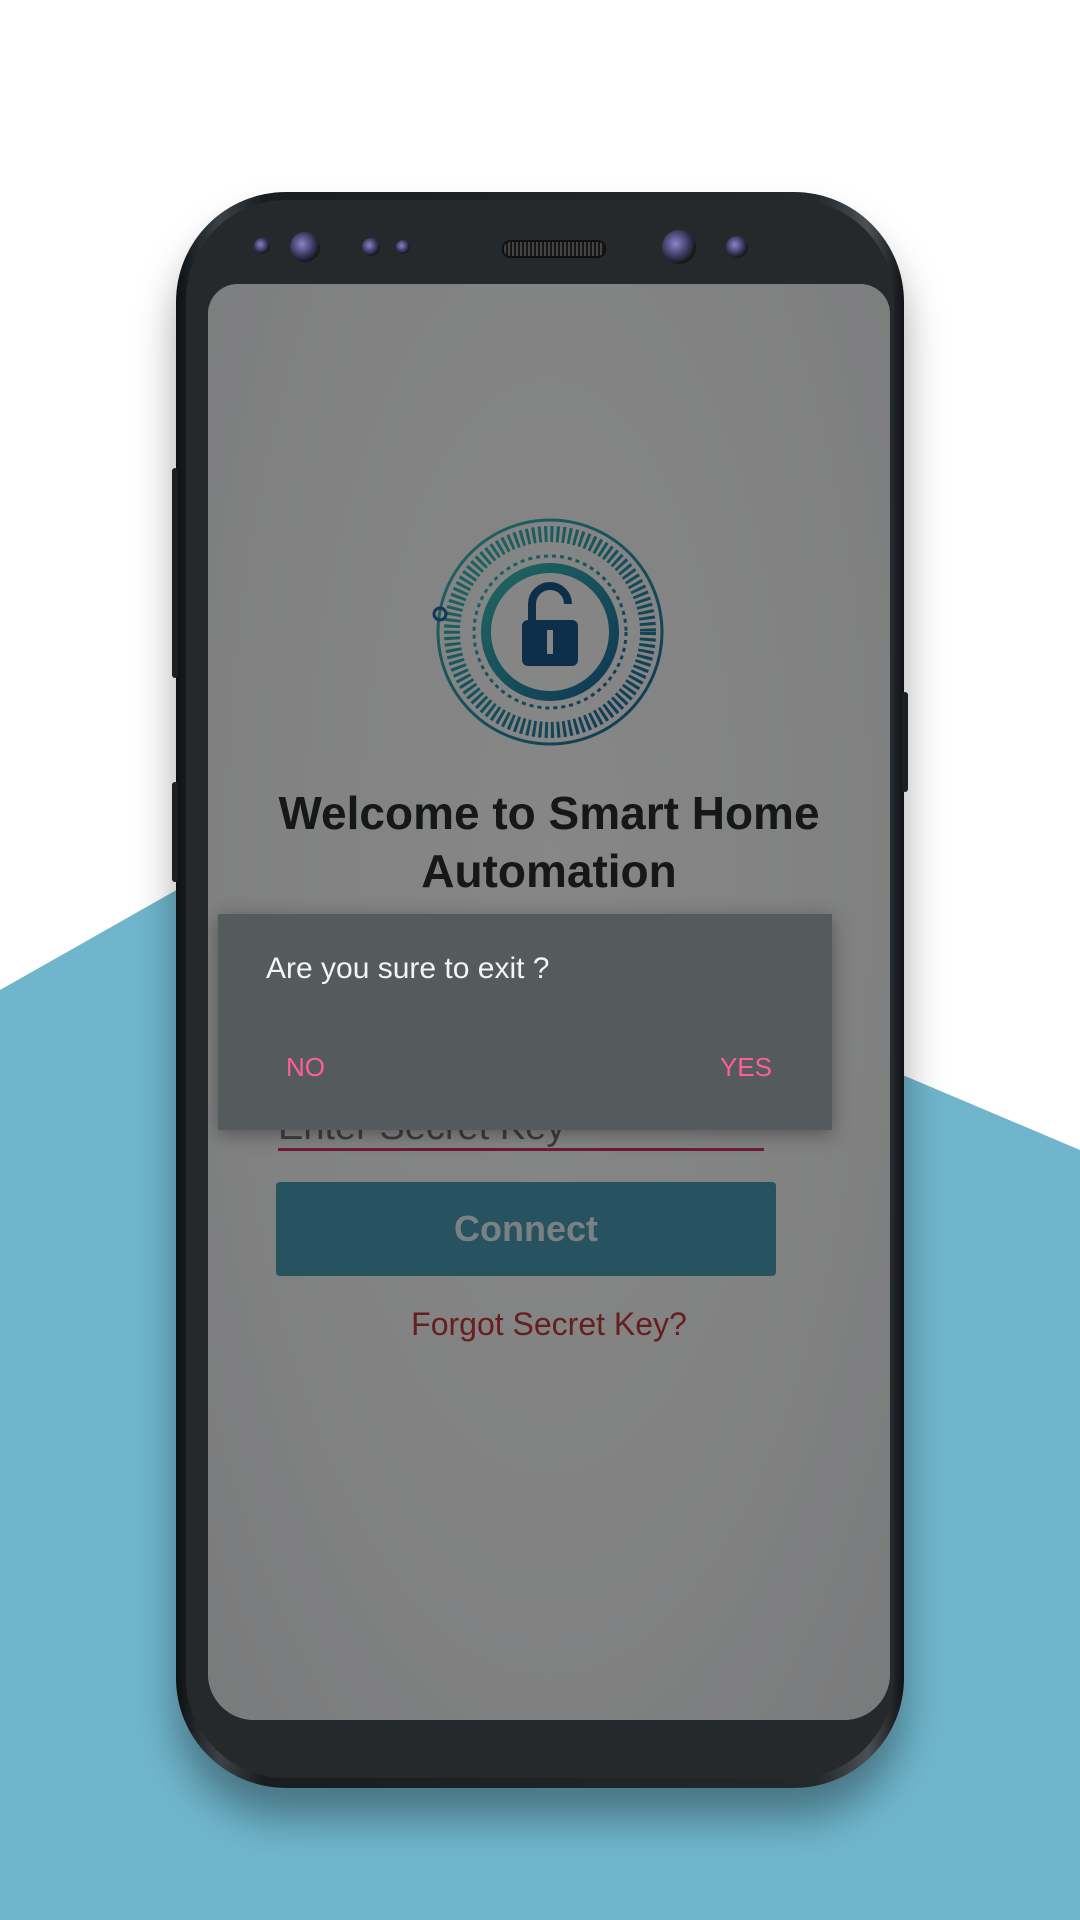  I want to click on dialog-yes-button: YES, so click(746, 1067).